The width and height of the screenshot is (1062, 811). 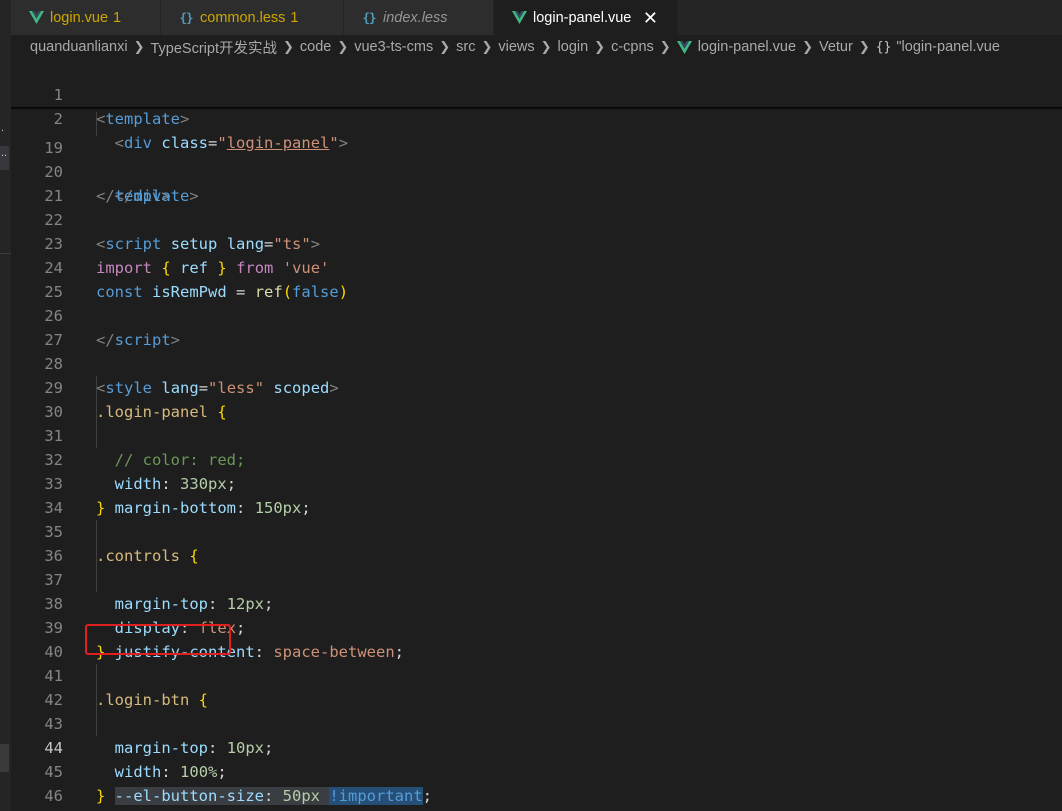 I want to click on code-line: 28 <style lang="less" scoped>, so click(x=536, y=362).